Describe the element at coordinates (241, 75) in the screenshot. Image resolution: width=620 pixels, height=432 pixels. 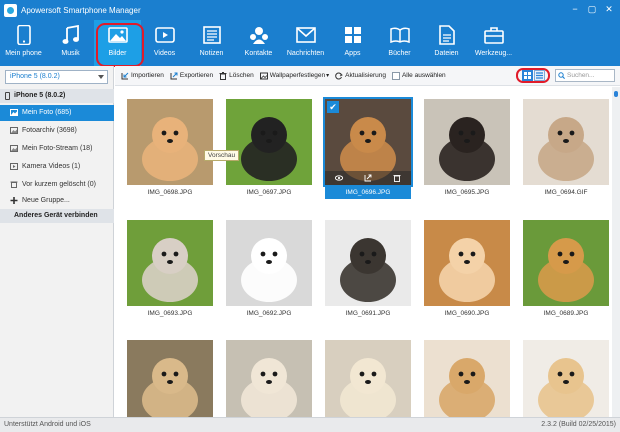
I see `delete-label: Löschen` at that location.